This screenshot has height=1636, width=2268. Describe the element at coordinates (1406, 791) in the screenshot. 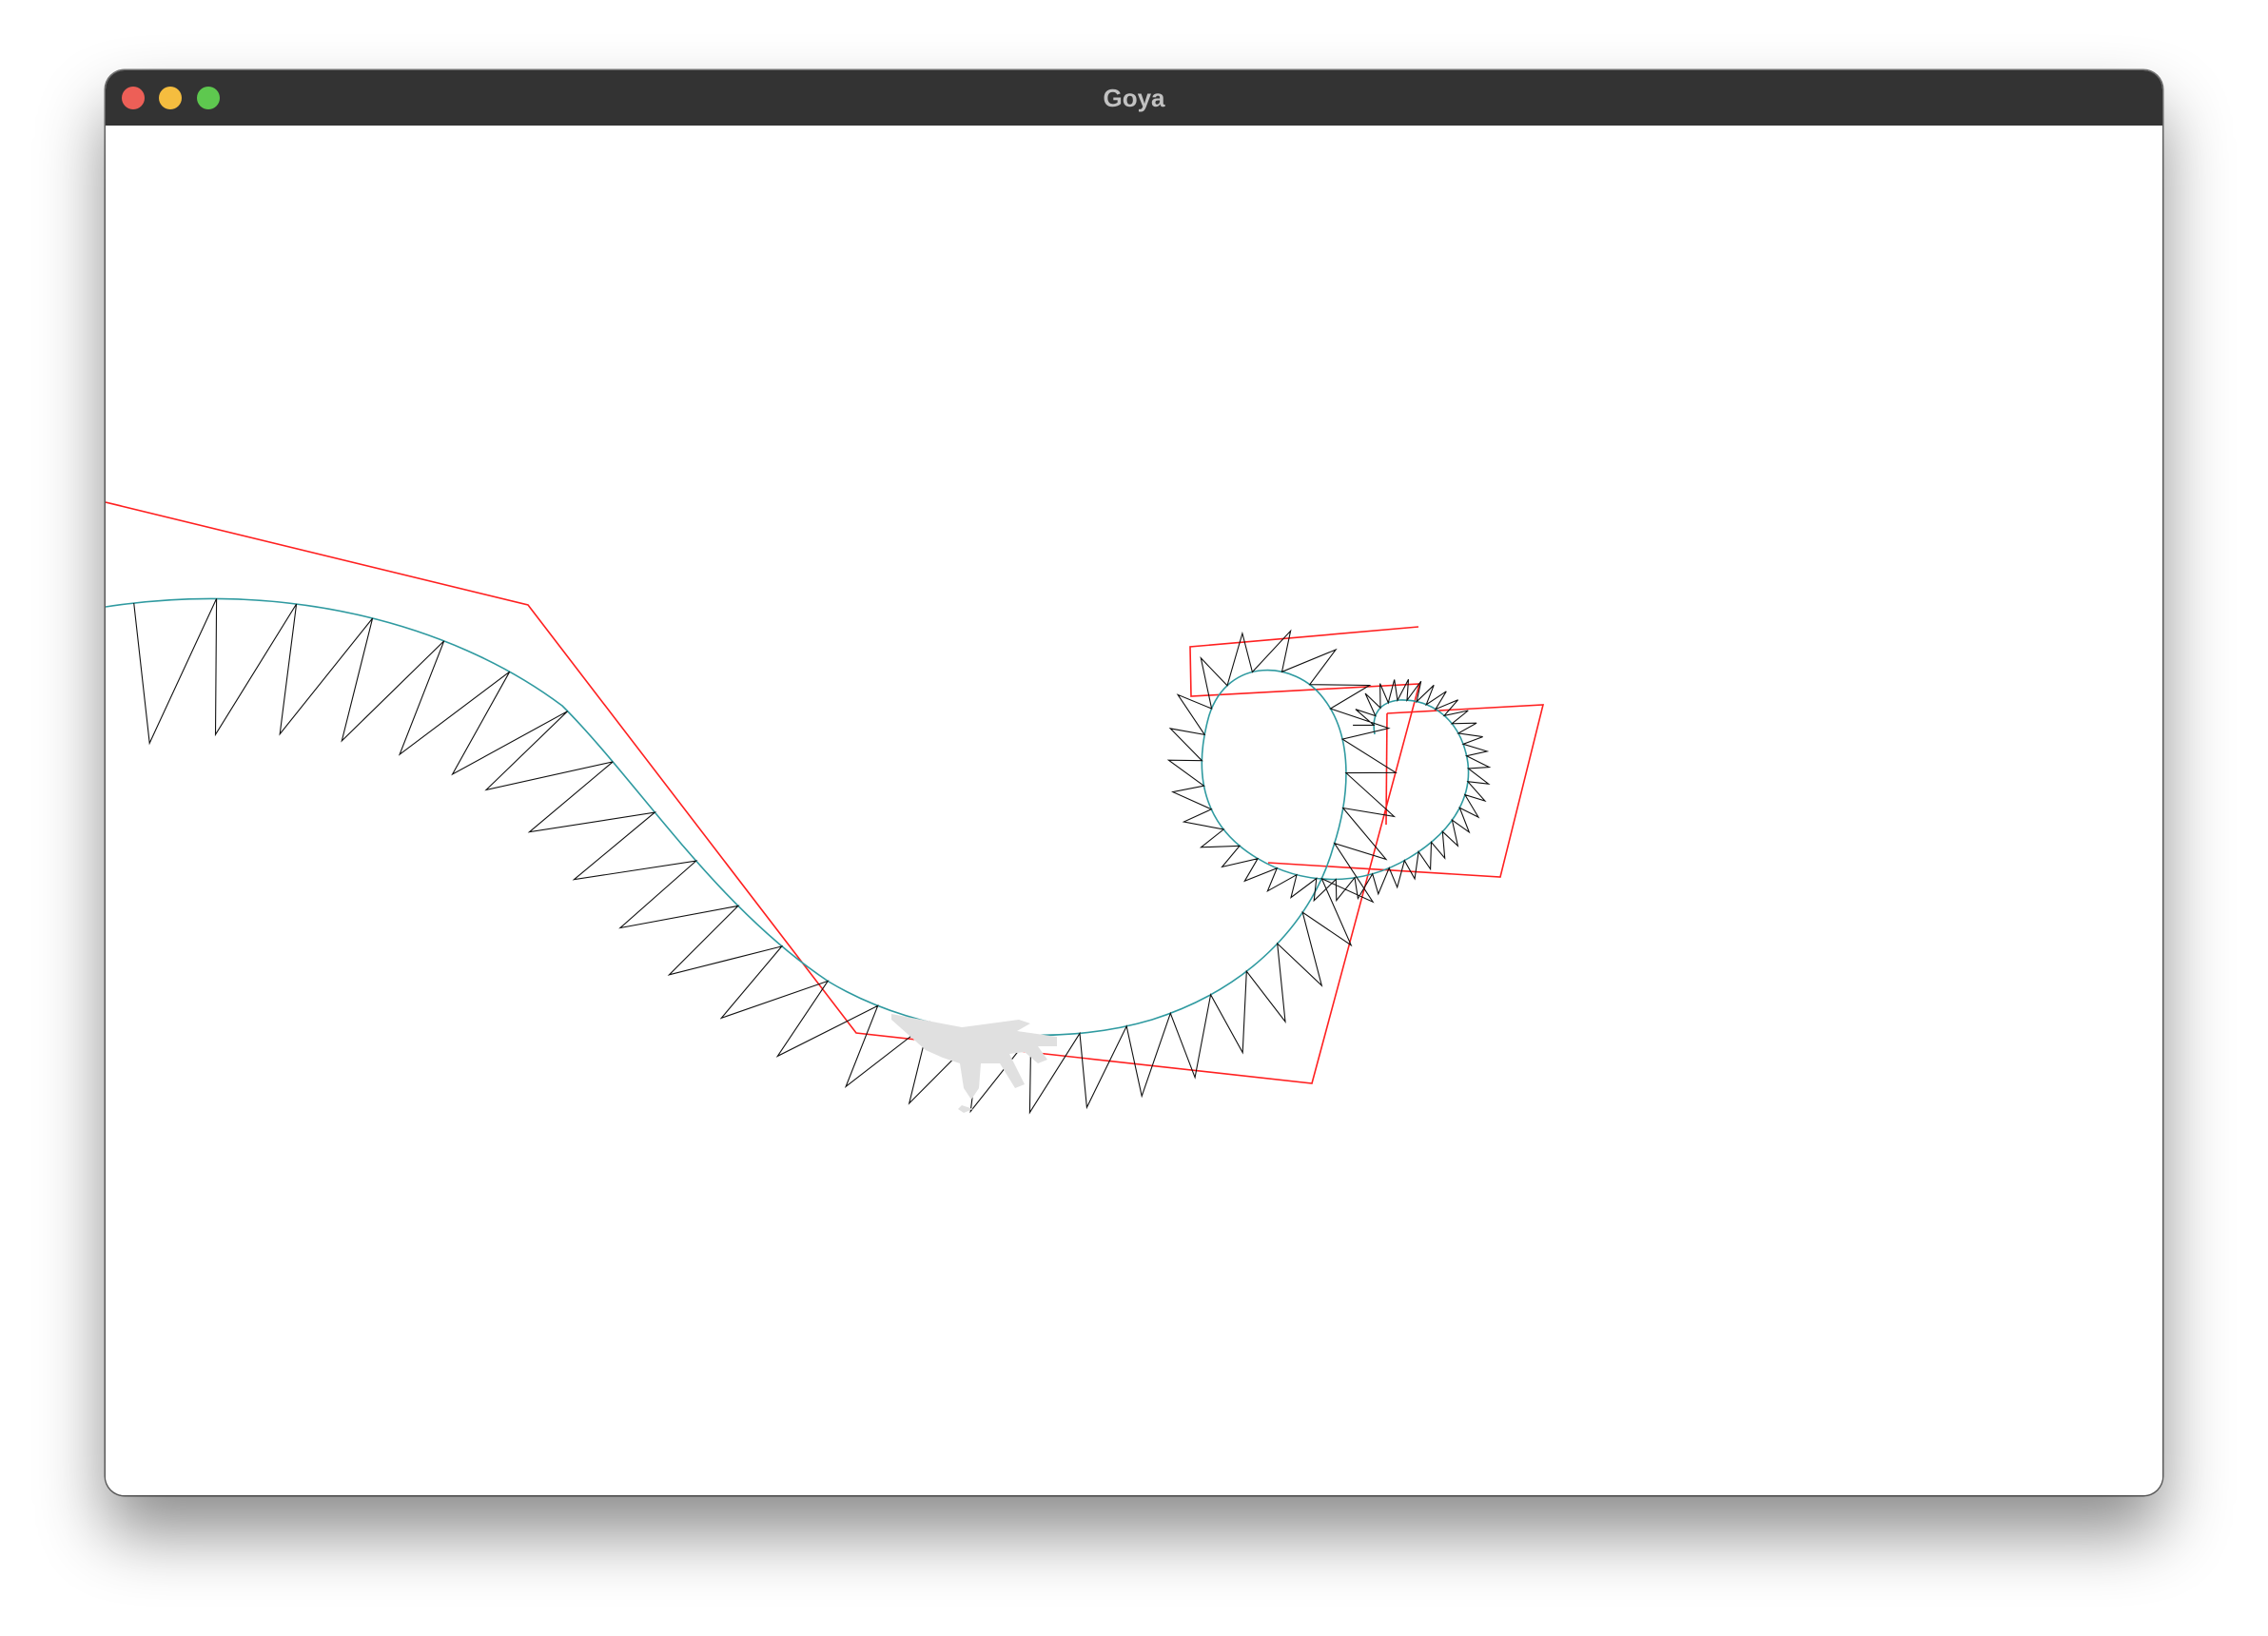

I see `control-polygon-right` at that location.